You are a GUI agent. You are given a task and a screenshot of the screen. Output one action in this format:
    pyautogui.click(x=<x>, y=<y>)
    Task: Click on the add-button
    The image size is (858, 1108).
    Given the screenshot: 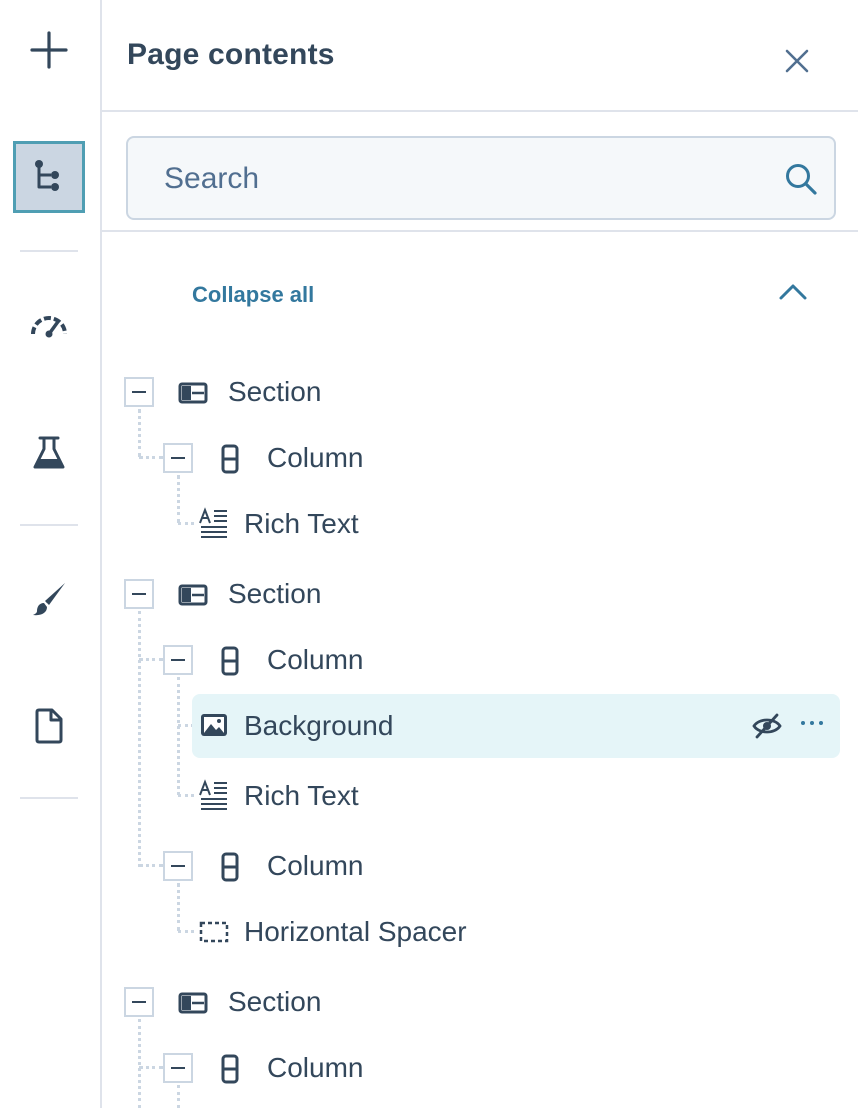 What is the action you would take?
    pyautogui.click(x=49, y=50)
    